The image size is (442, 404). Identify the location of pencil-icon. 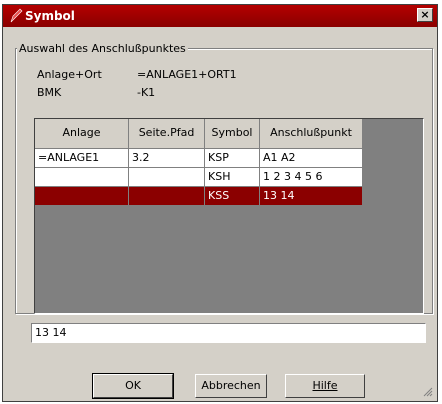
(16, 15).